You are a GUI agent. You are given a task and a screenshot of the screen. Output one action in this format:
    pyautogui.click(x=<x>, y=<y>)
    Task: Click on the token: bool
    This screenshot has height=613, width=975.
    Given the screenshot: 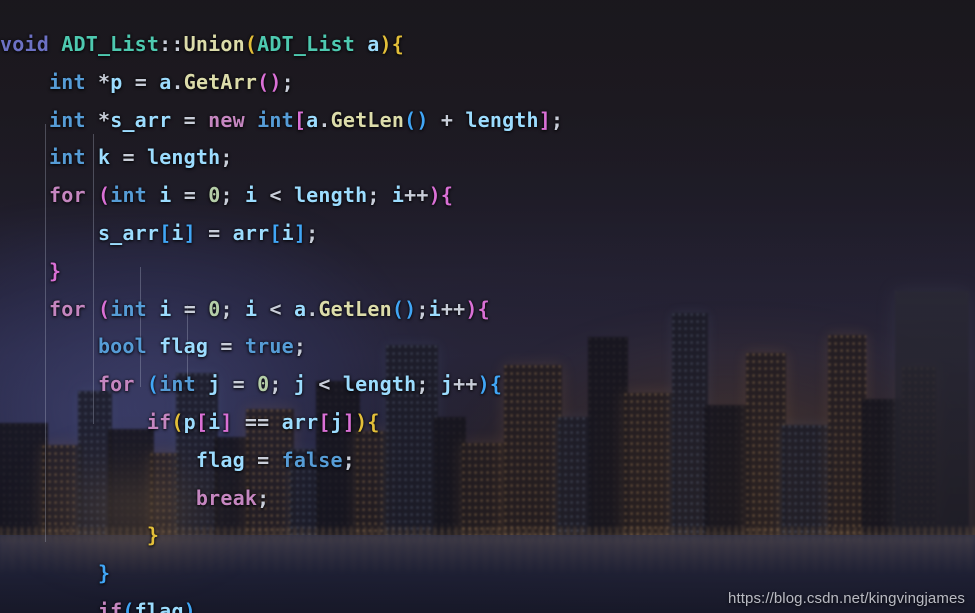 What is the action you would take?
    pyautogui.click(x=122, y=346)
    